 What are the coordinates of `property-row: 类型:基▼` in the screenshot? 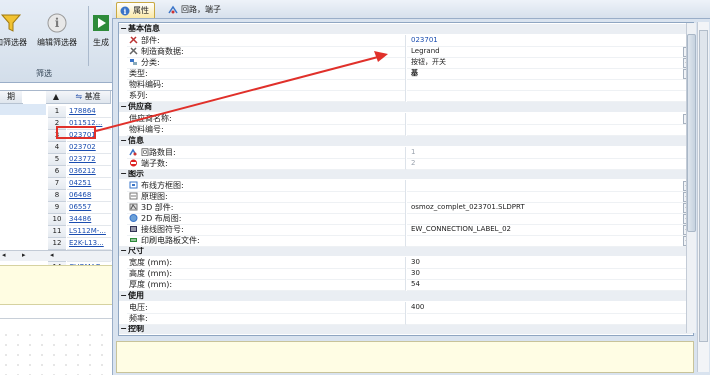 It's located at (406, 74).